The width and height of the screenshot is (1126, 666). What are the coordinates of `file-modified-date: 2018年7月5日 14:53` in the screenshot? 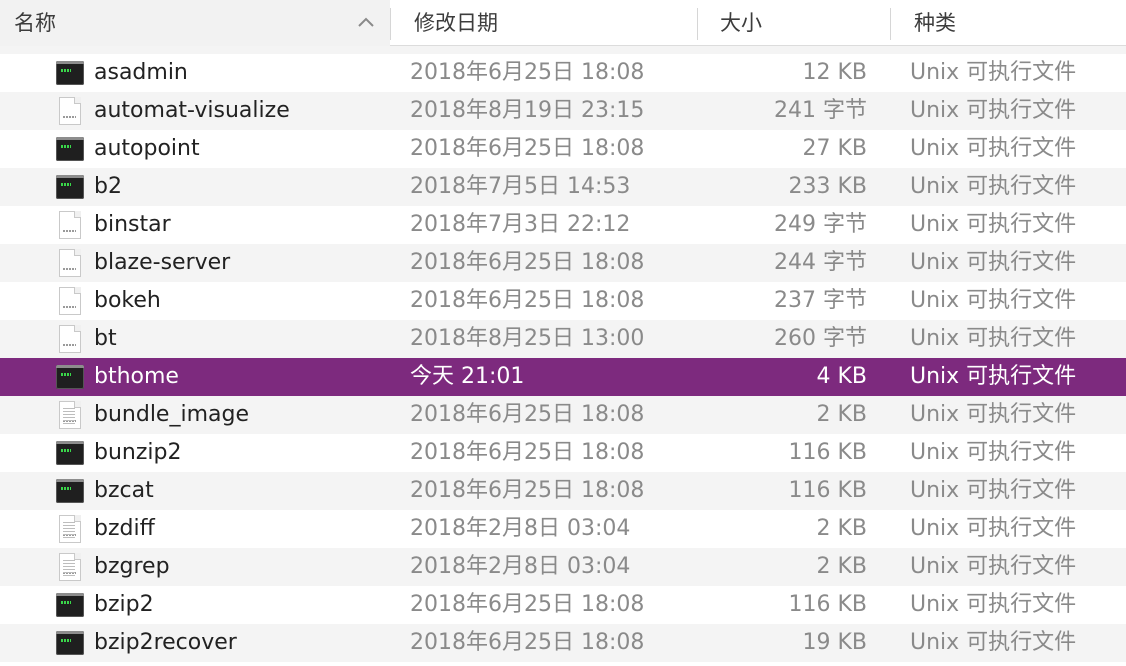 It's located at (520, 186).